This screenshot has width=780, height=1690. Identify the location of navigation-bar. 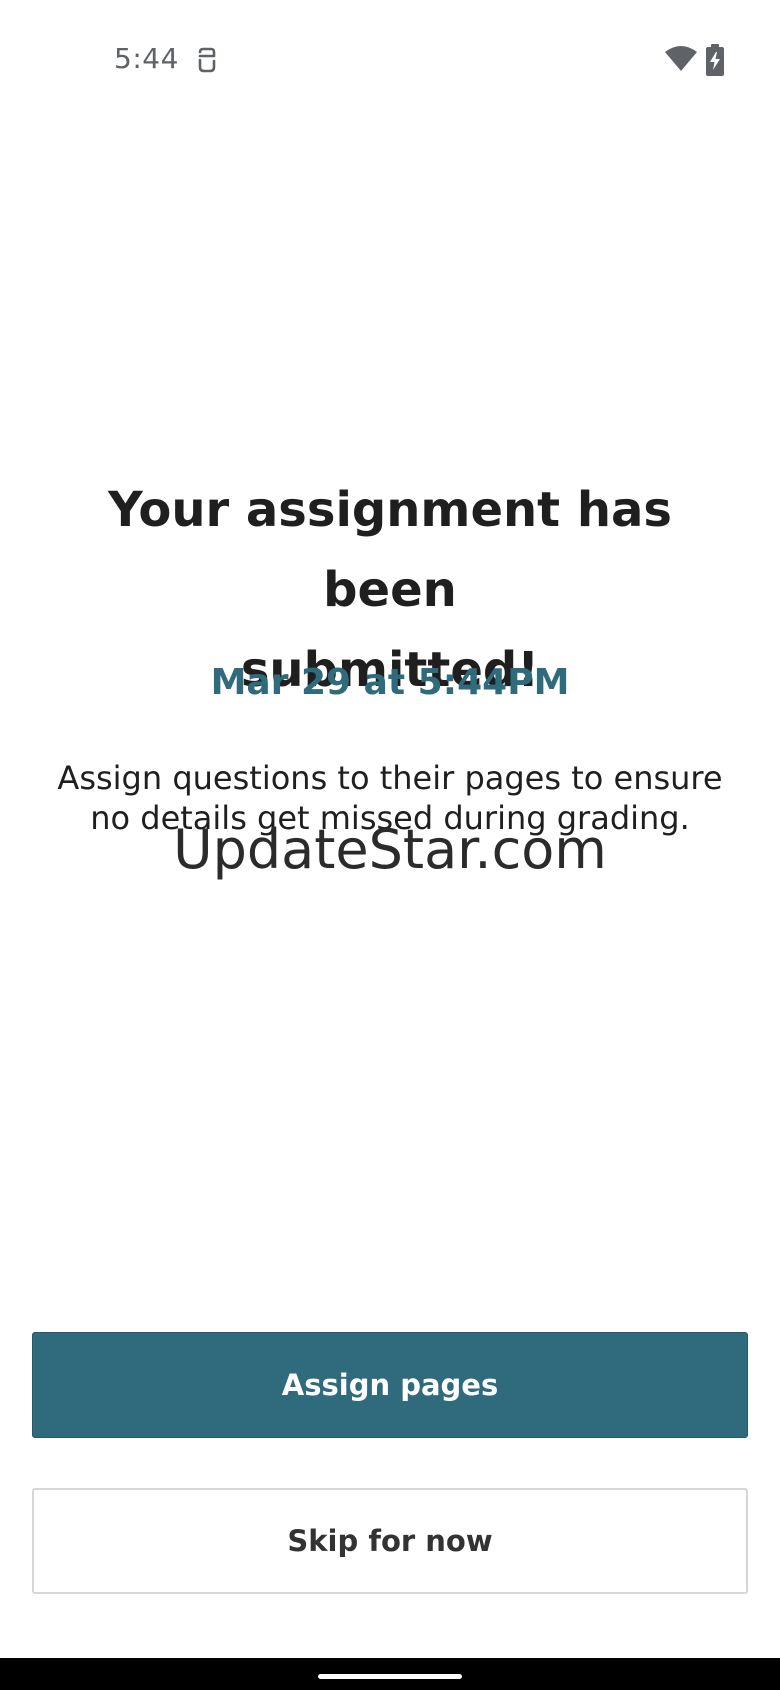
(390, 1674).